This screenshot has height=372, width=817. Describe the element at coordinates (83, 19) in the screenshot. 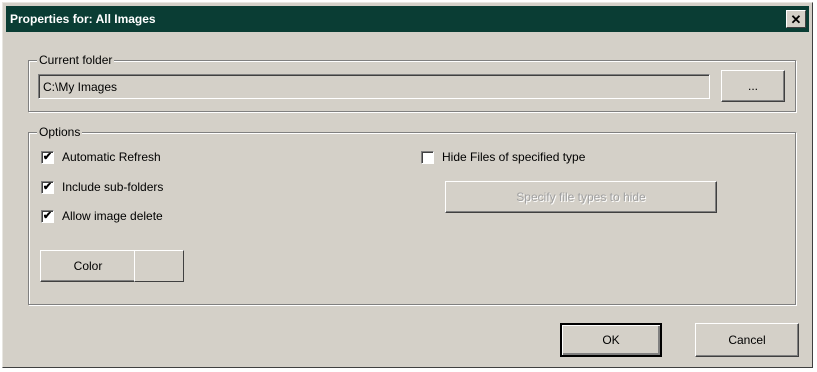

I see `dialog-title: Properties for: All Images` at that location.